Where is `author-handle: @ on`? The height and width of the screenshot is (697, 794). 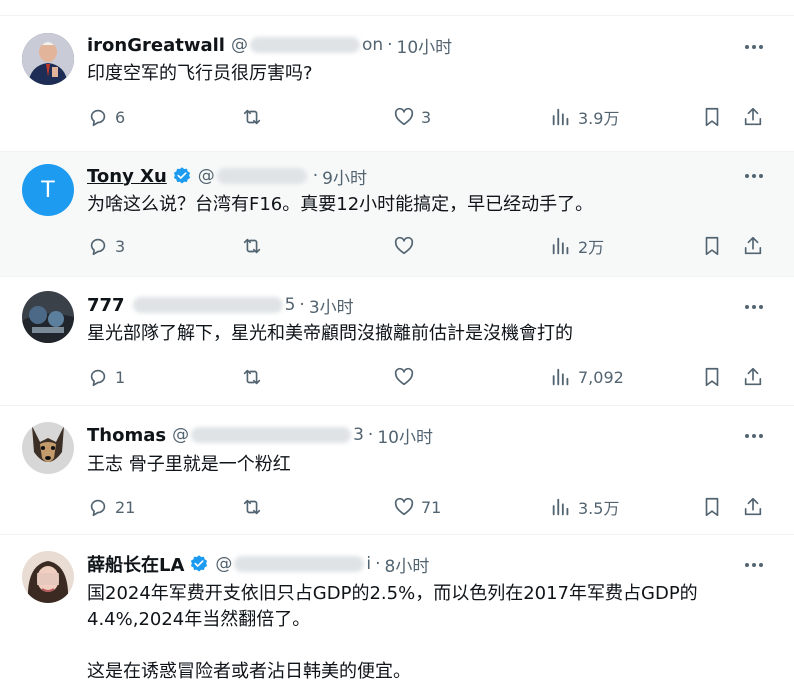
author-handle: @ on is located at coordinates (307, 45).